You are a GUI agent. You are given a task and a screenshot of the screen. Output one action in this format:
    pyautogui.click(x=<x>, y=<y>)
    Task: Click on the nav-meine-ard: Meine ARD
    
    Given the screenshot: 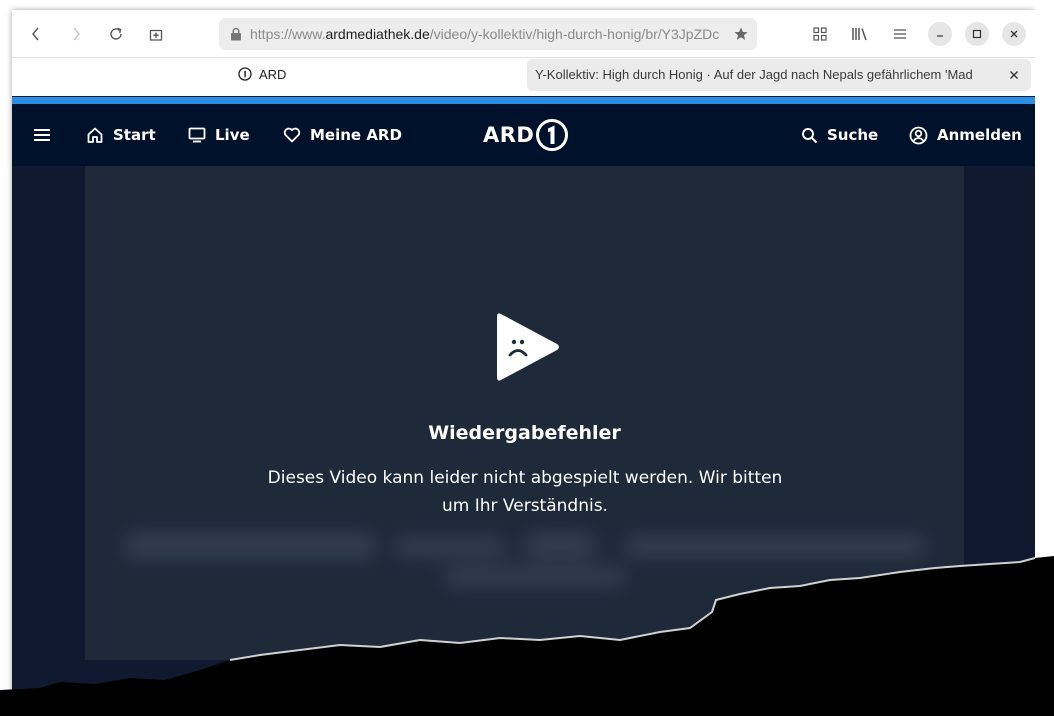 What is the action you would take?
    pyautogui.click(x=342, y=135)
    